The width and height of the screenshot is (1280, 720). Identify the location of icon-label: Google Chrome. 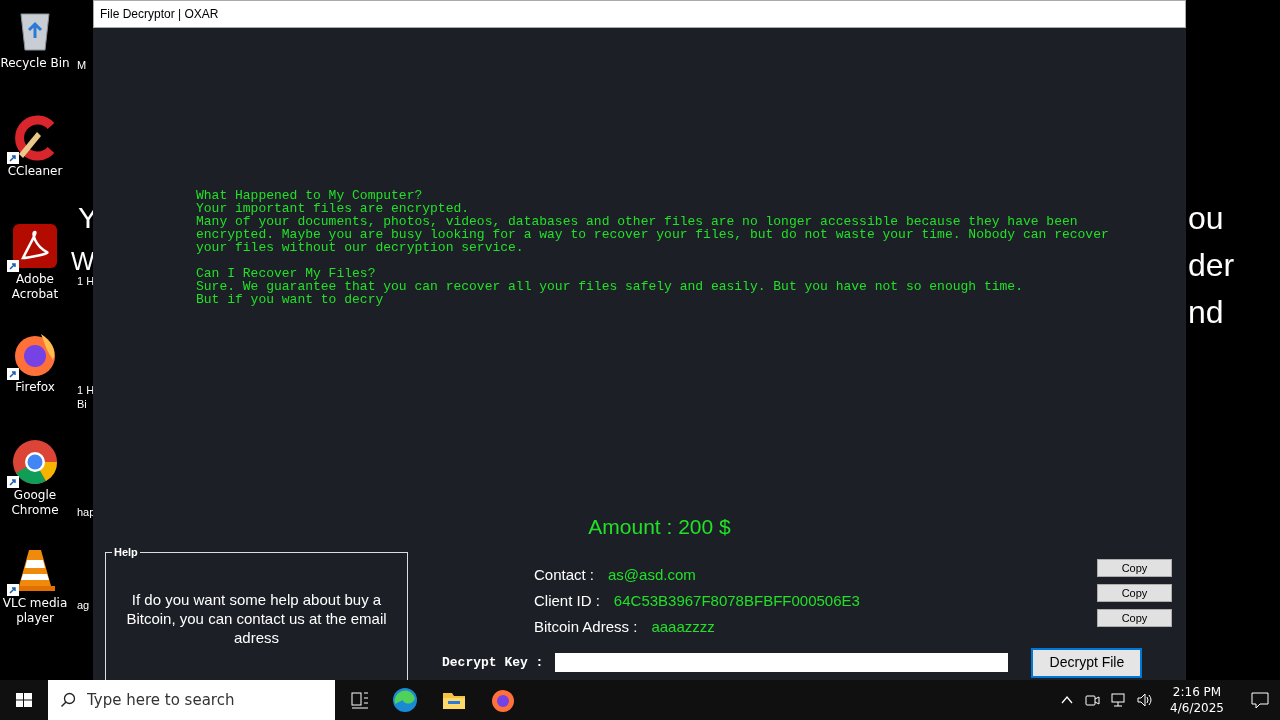
(35, 503).